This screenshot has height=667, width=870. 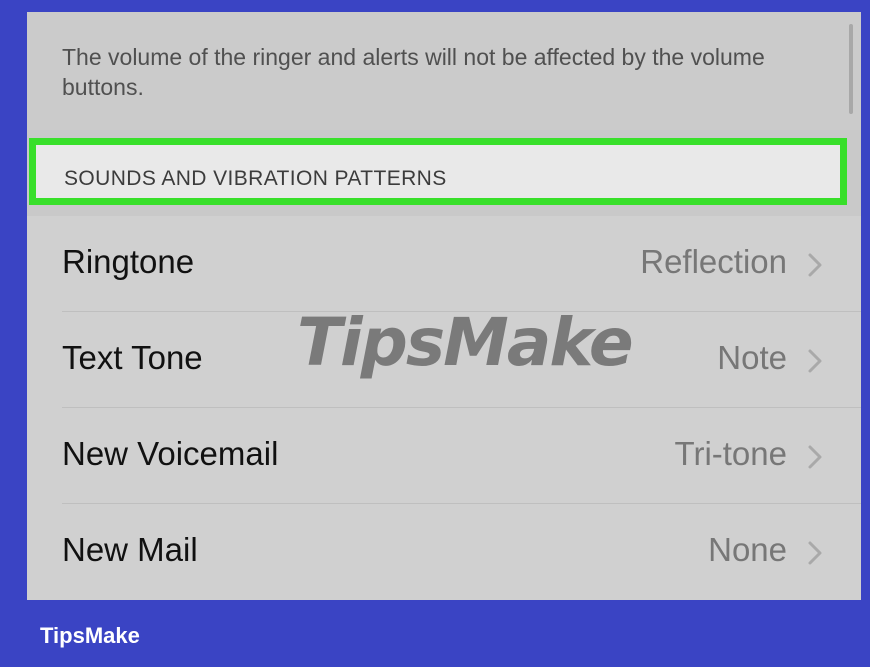 I want to click on new-mail-value: None, so click(x=747, y=549).